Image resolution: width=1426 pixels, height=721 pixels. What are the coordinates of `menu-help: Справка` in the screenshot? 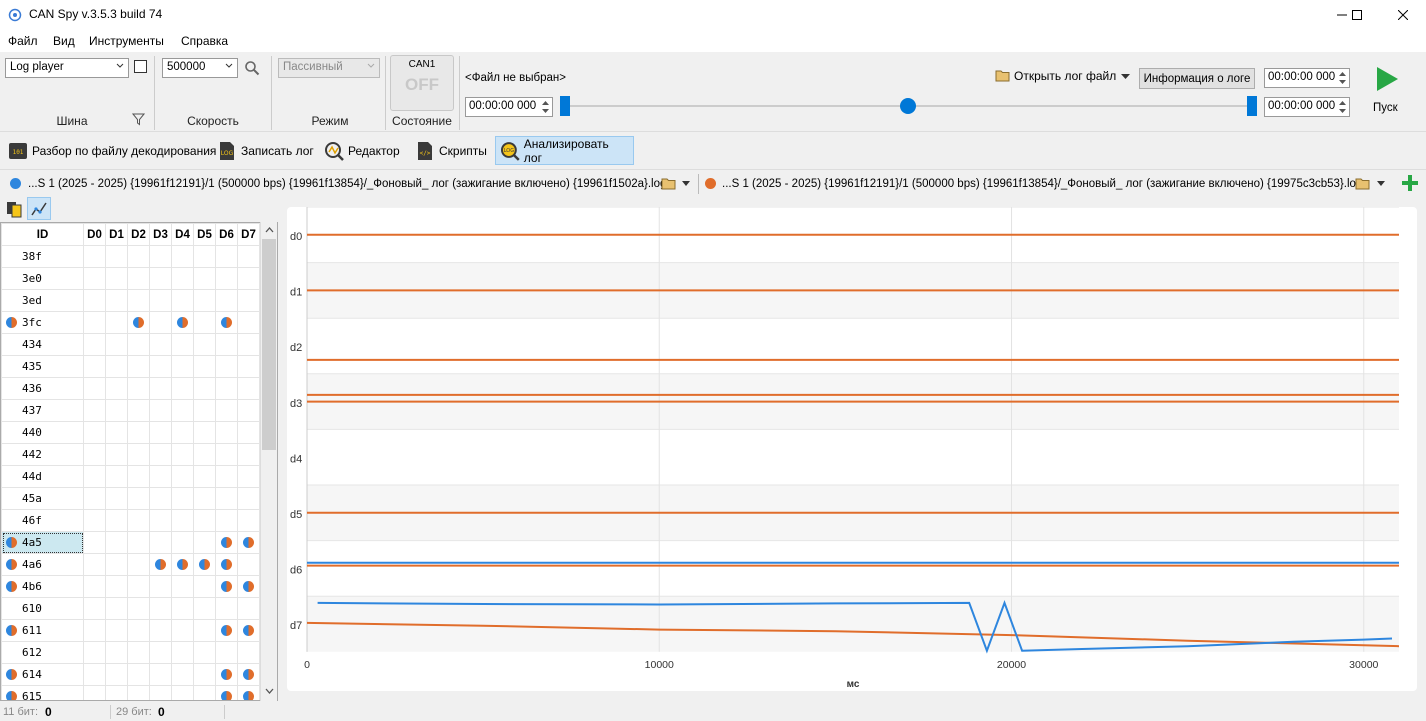 It's located at (204, 41).